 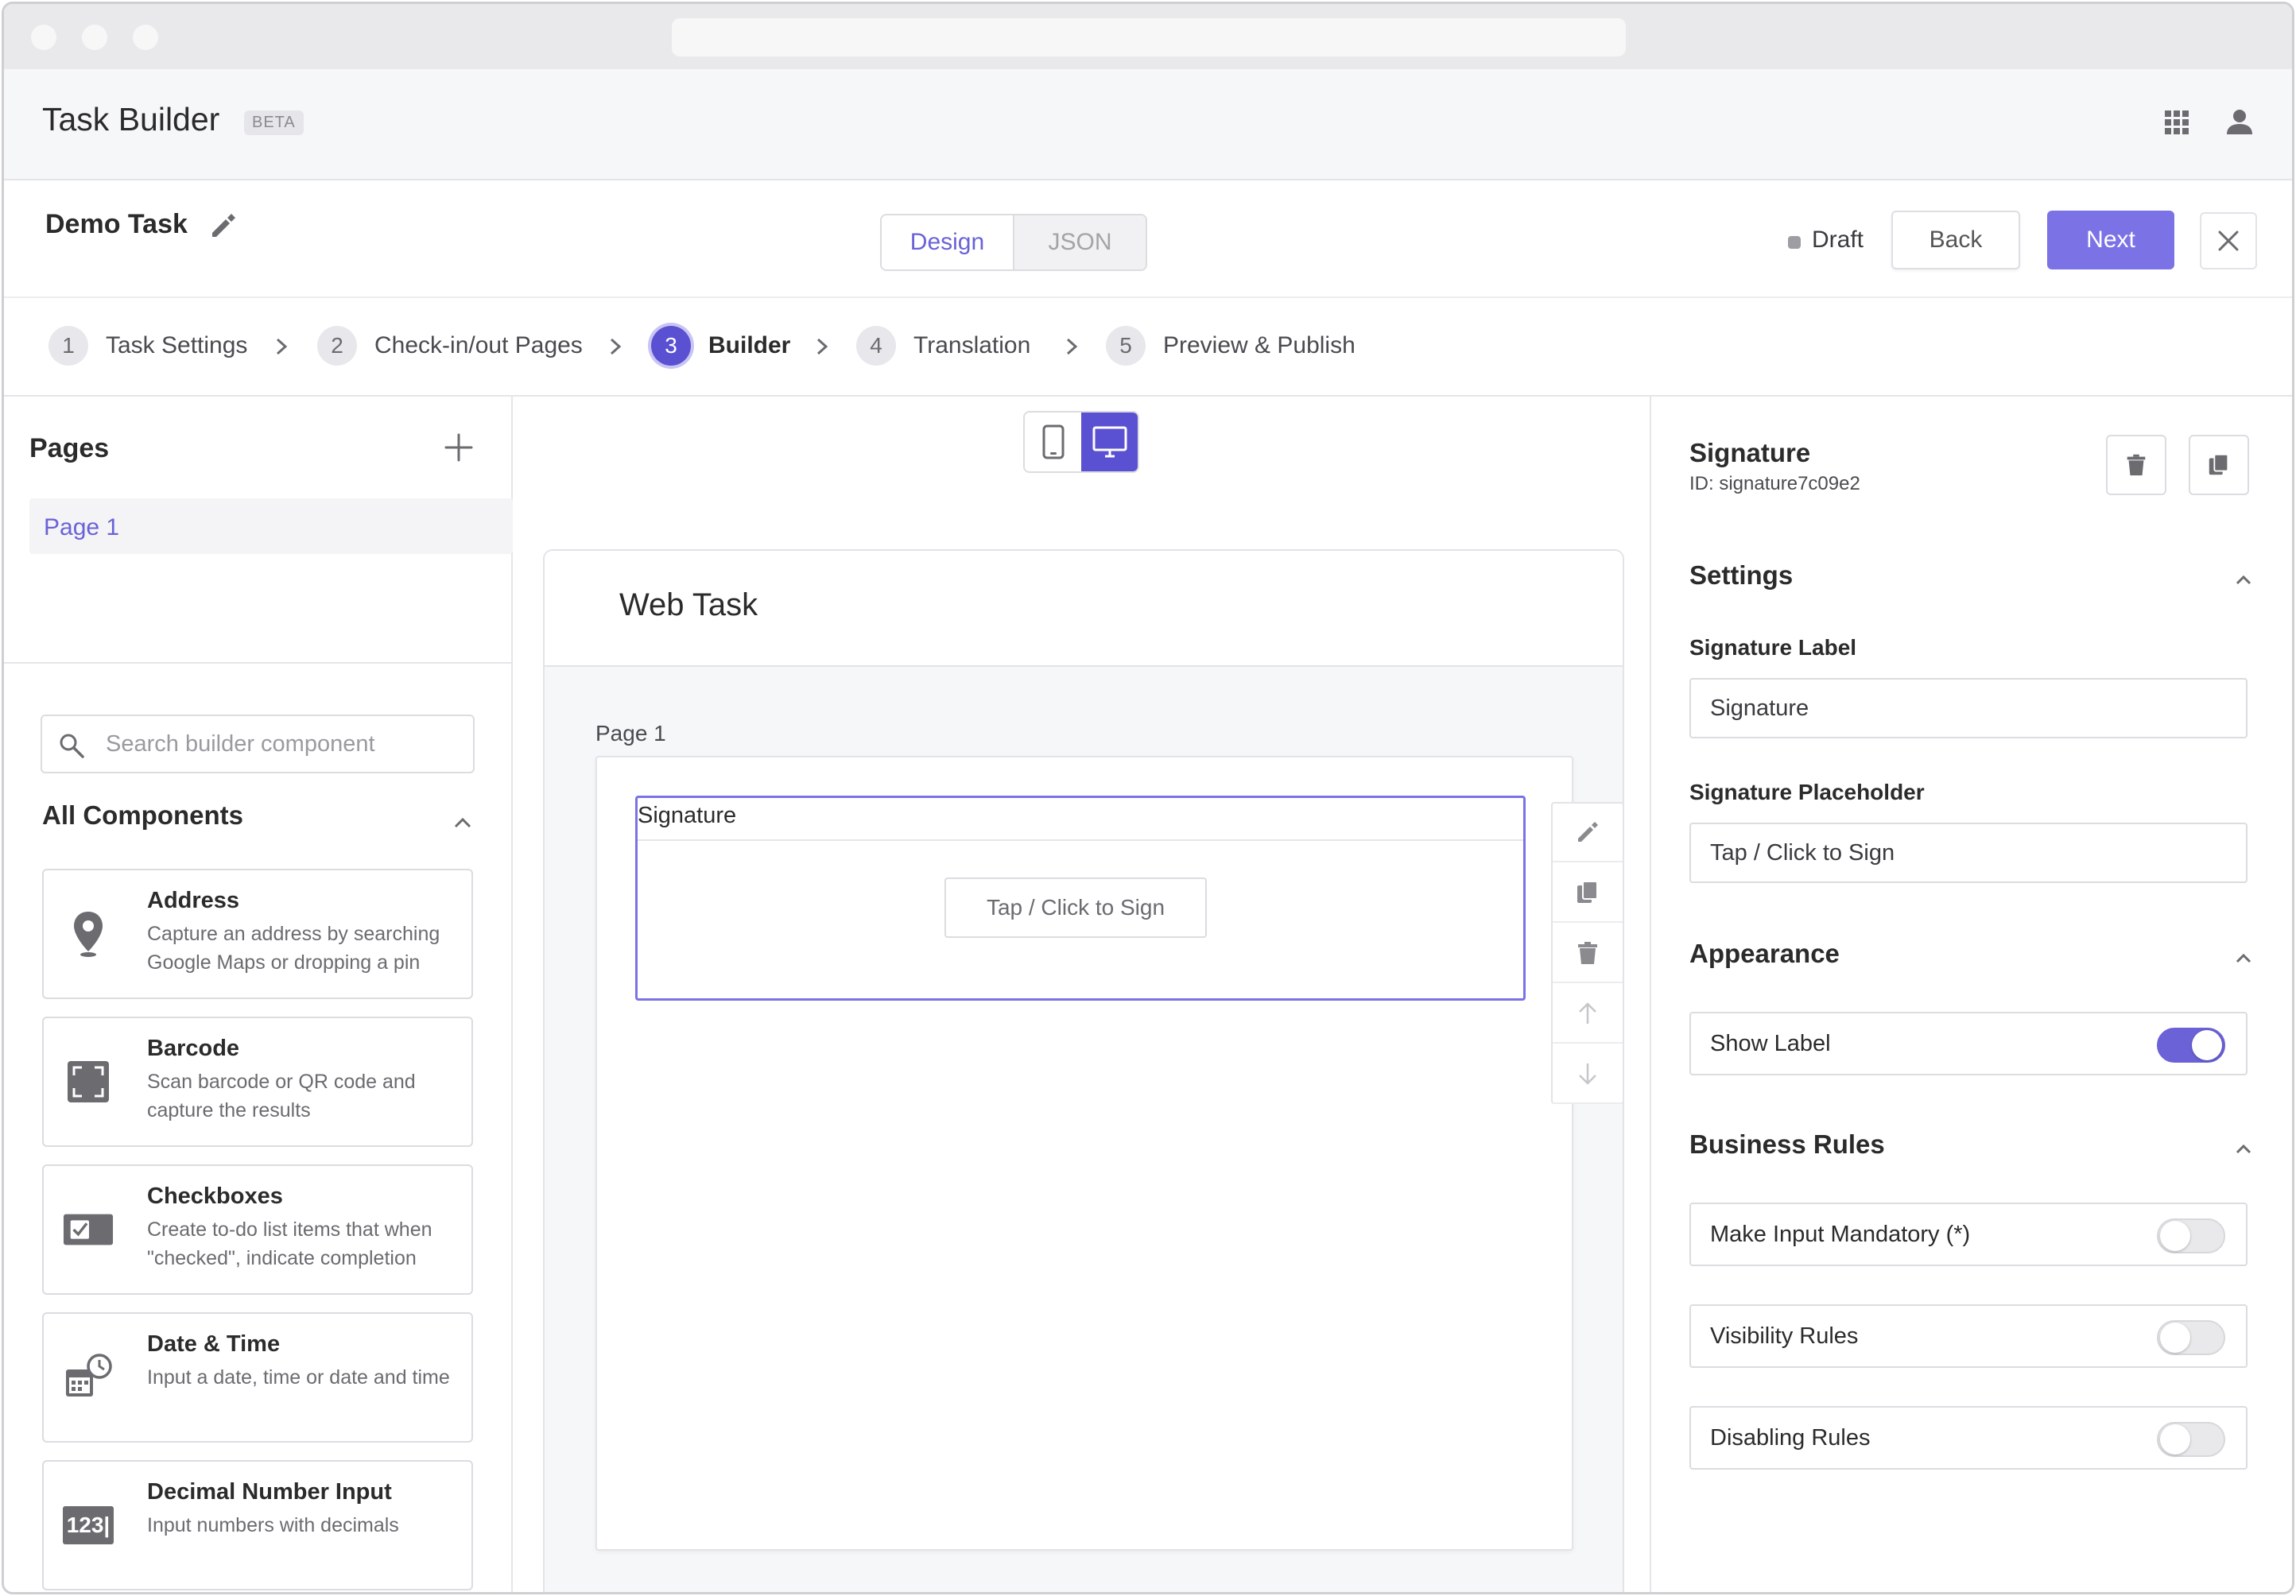 What do you see at coordinates (972, 345) in the screenshot?
I see `step-label: Translation` at bounding box center [972, 345].